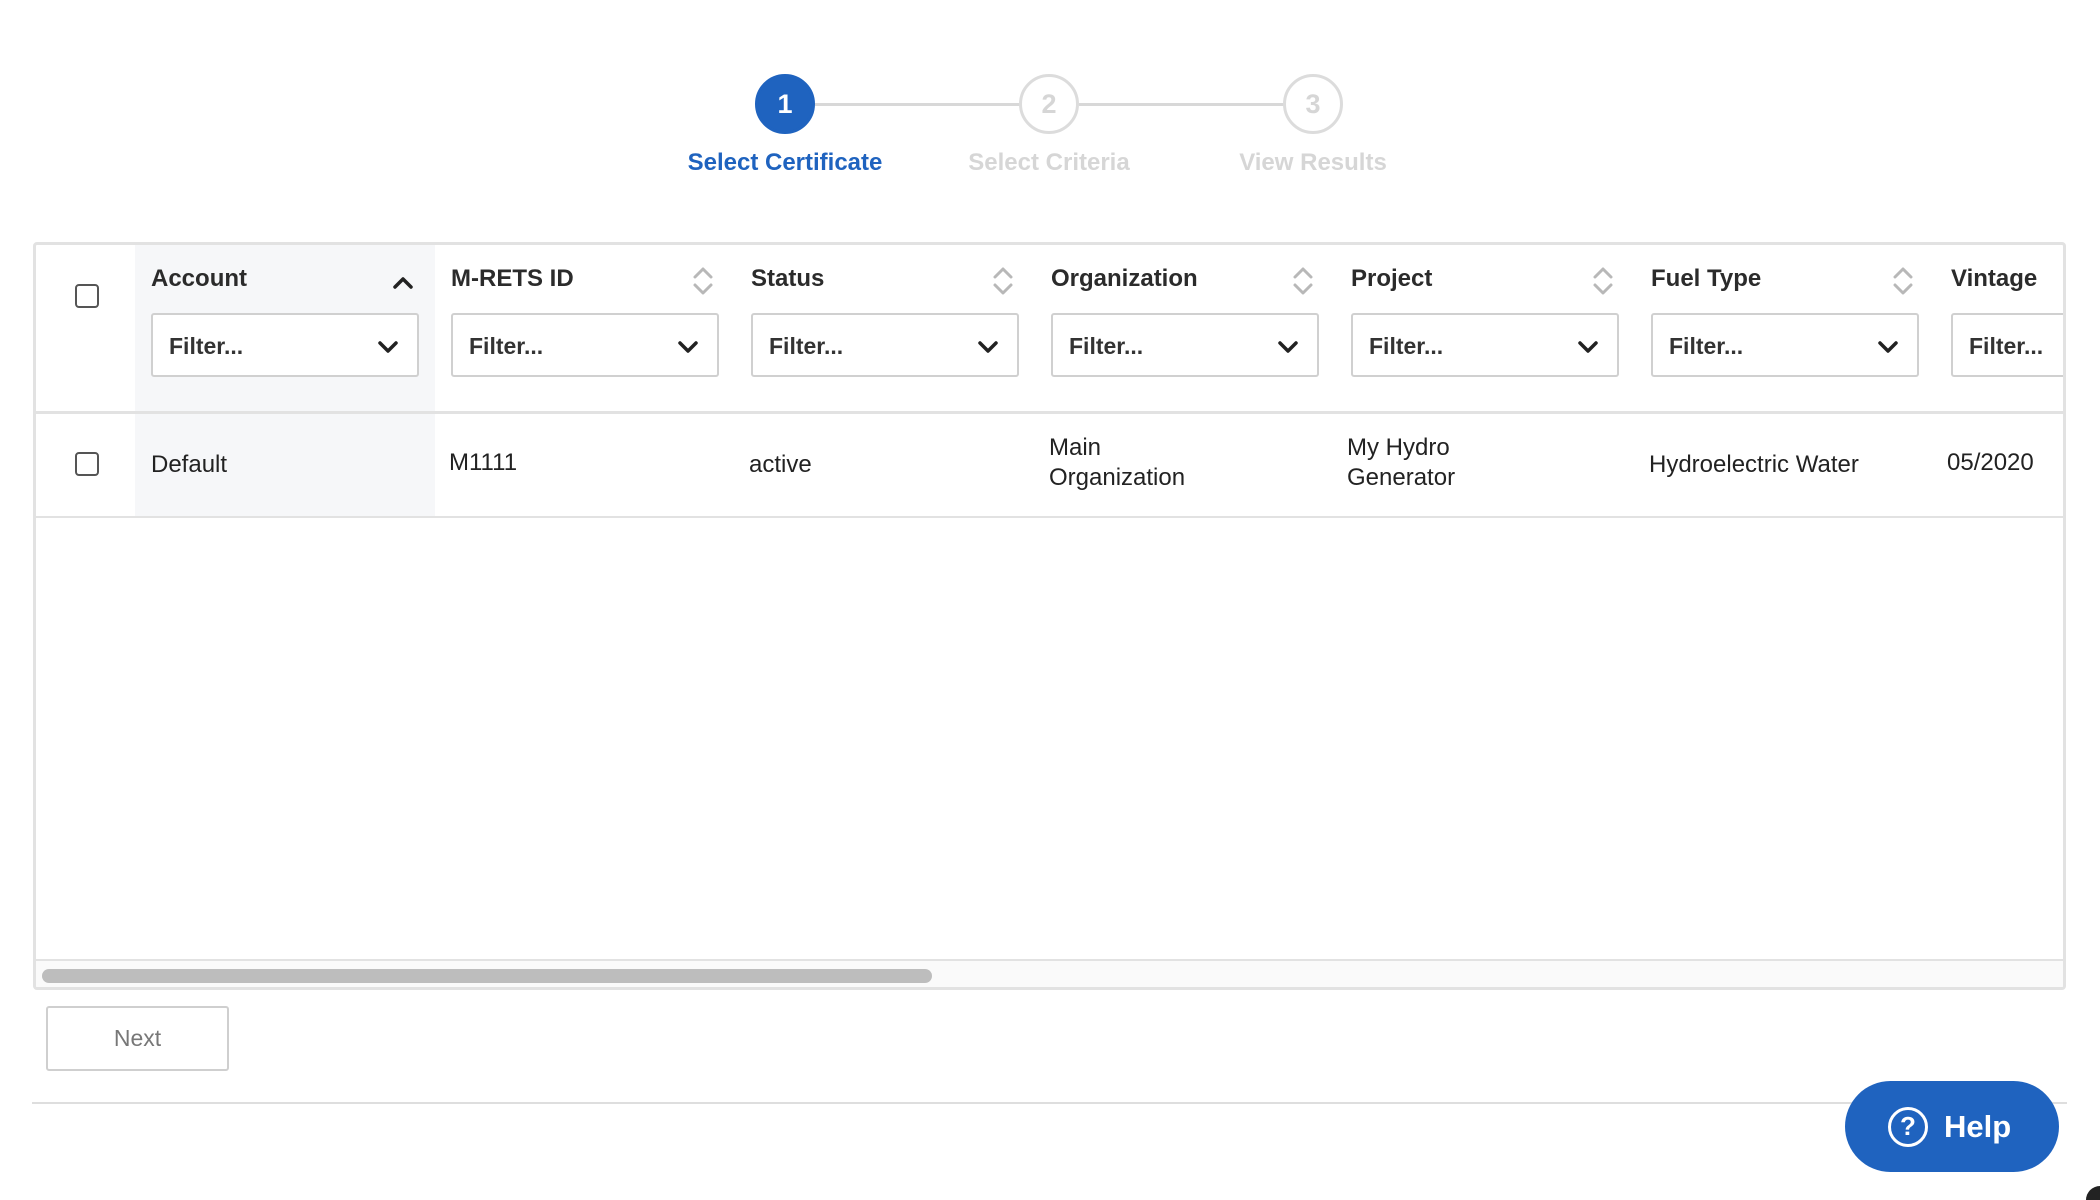  What do you see at coordinates (487, 976) in the screenshot?
I see `scrollbar-thumb` at bounding box center [487, 976].